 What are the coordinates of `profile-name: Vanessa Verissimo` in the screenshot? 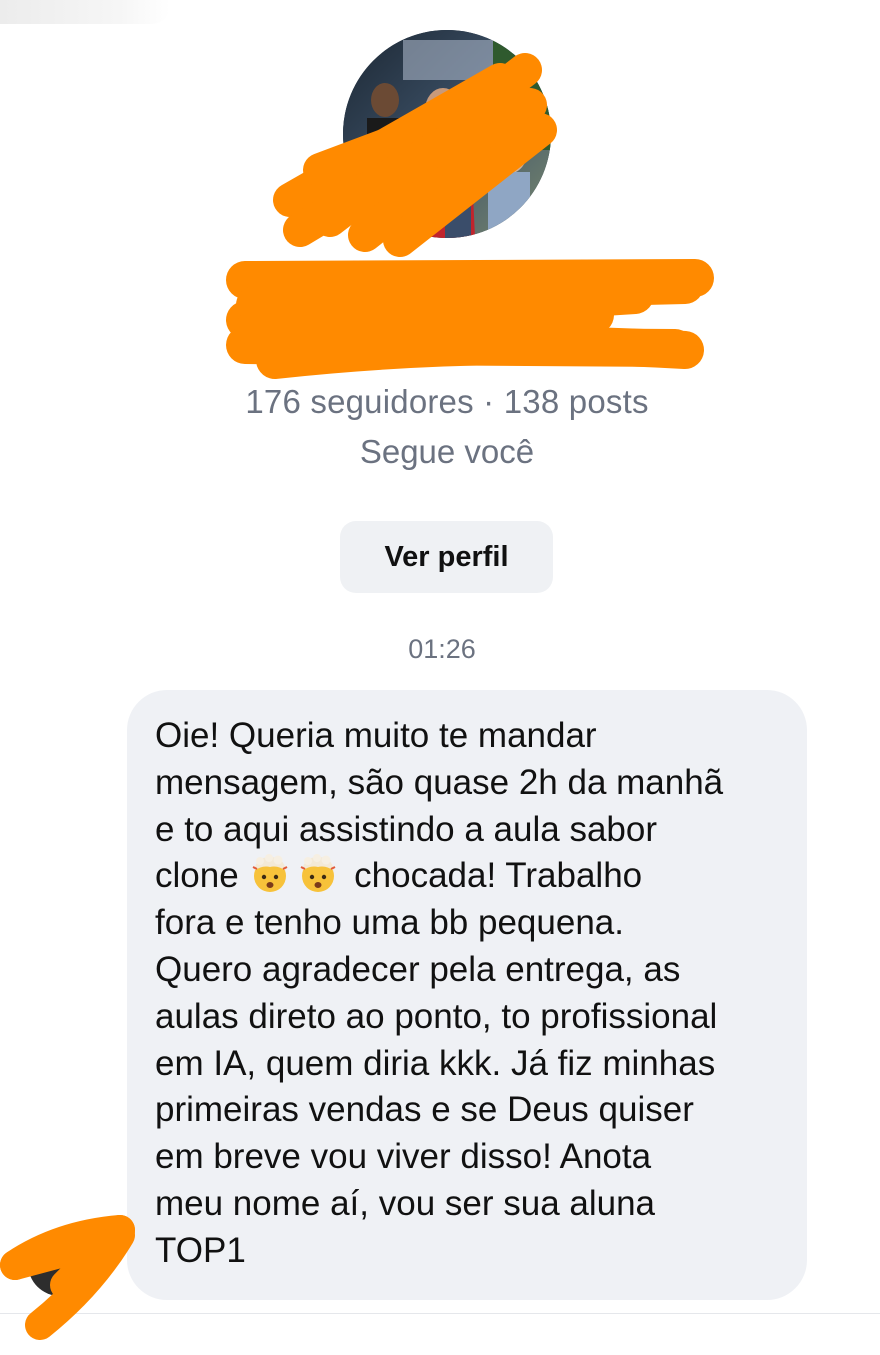 It's located at (440, 284).